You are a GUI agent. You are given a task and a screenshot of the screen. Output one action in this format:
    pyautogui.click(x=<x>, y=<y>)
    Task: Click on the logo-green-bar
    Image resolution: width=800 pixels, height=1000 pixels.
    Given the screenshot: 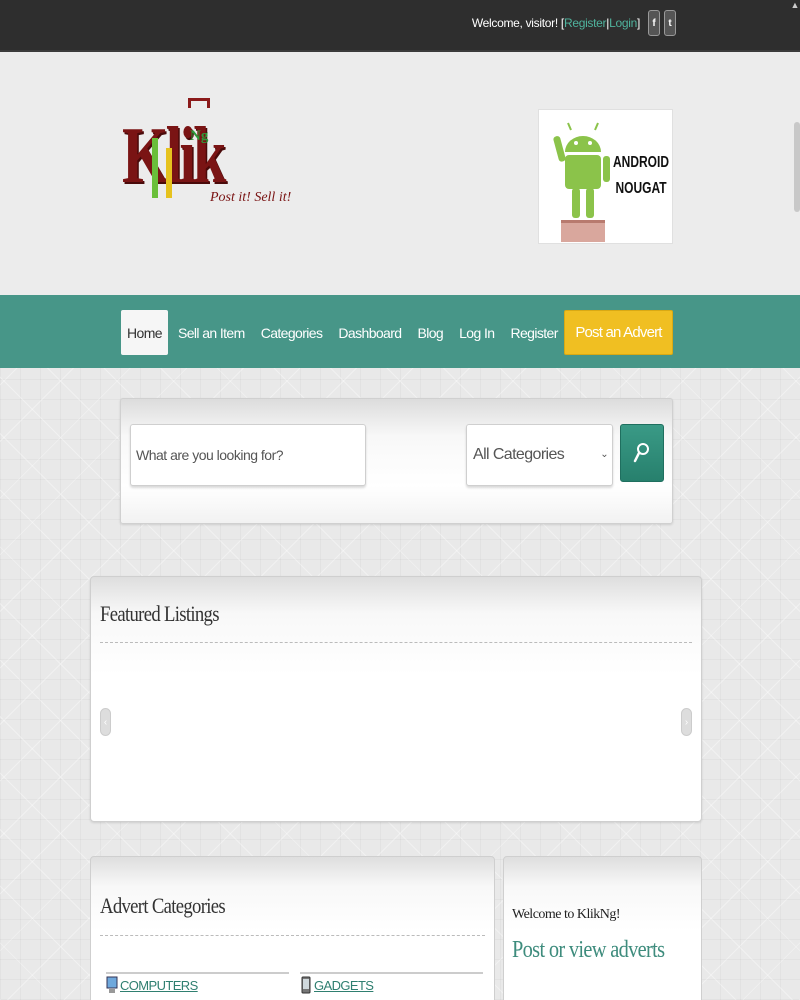 What is the action you would take?
    pyautogui.click(x=155, y=168)
    